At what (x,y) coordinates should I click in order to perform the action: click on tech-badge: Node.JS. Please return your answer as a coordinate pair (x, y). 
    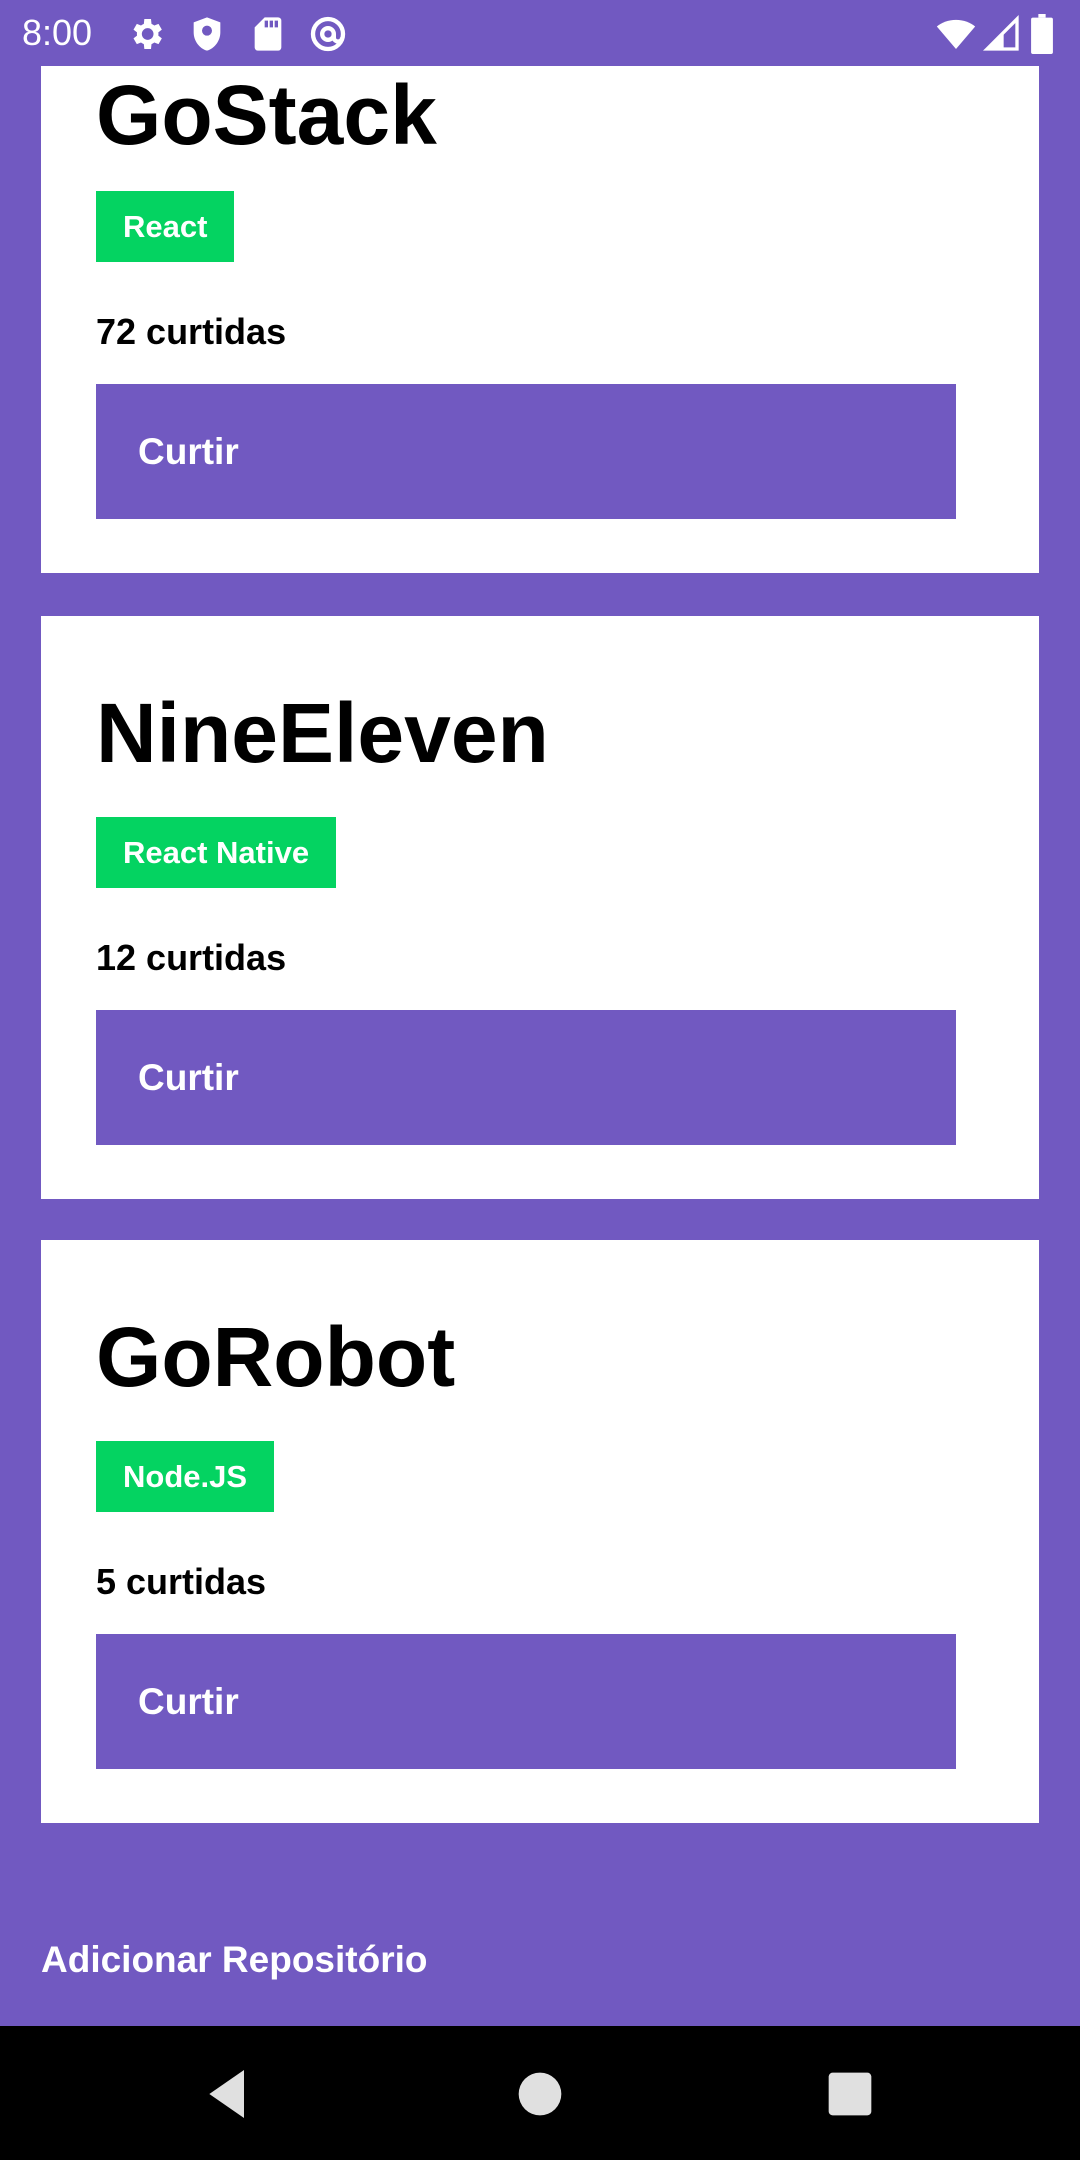
    Looking at the image, I should click on (185, 1476).